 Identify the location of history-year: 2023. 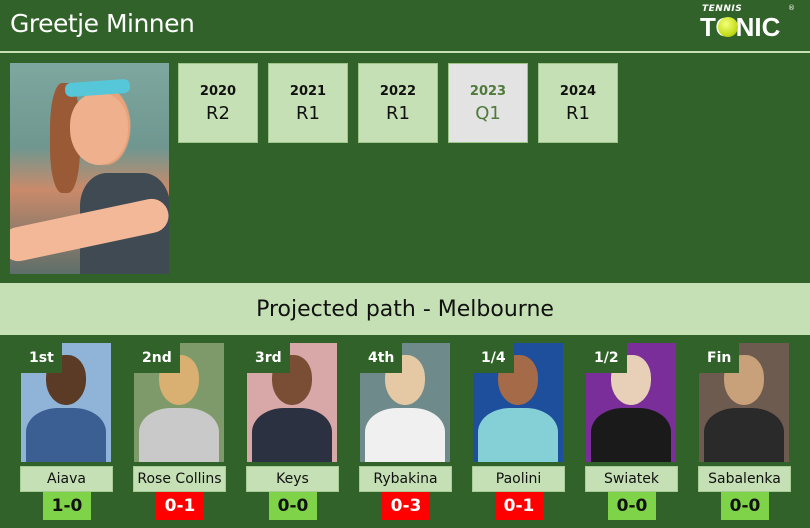
(488, 91).